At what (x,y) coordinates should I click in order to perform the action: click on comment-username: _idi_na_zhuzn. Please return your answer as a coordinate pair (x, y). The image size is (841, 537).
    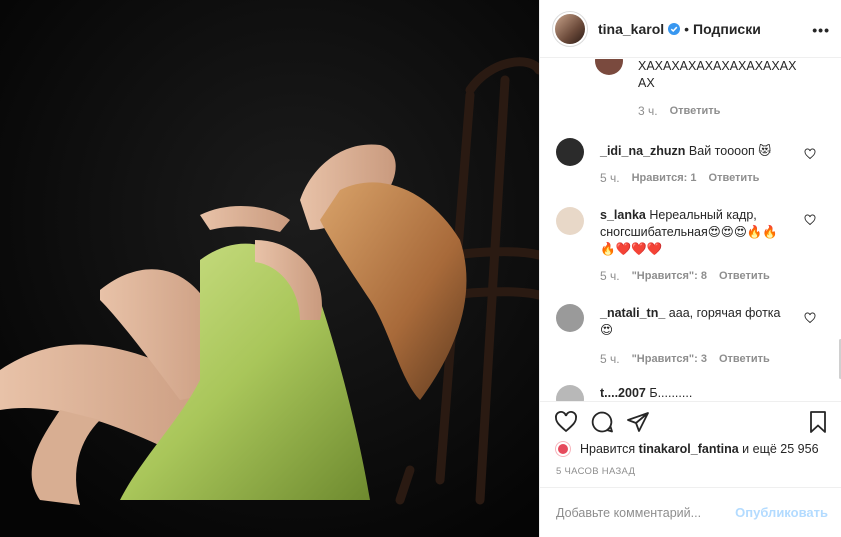
    Looking at the image, I should click on (642, 151).